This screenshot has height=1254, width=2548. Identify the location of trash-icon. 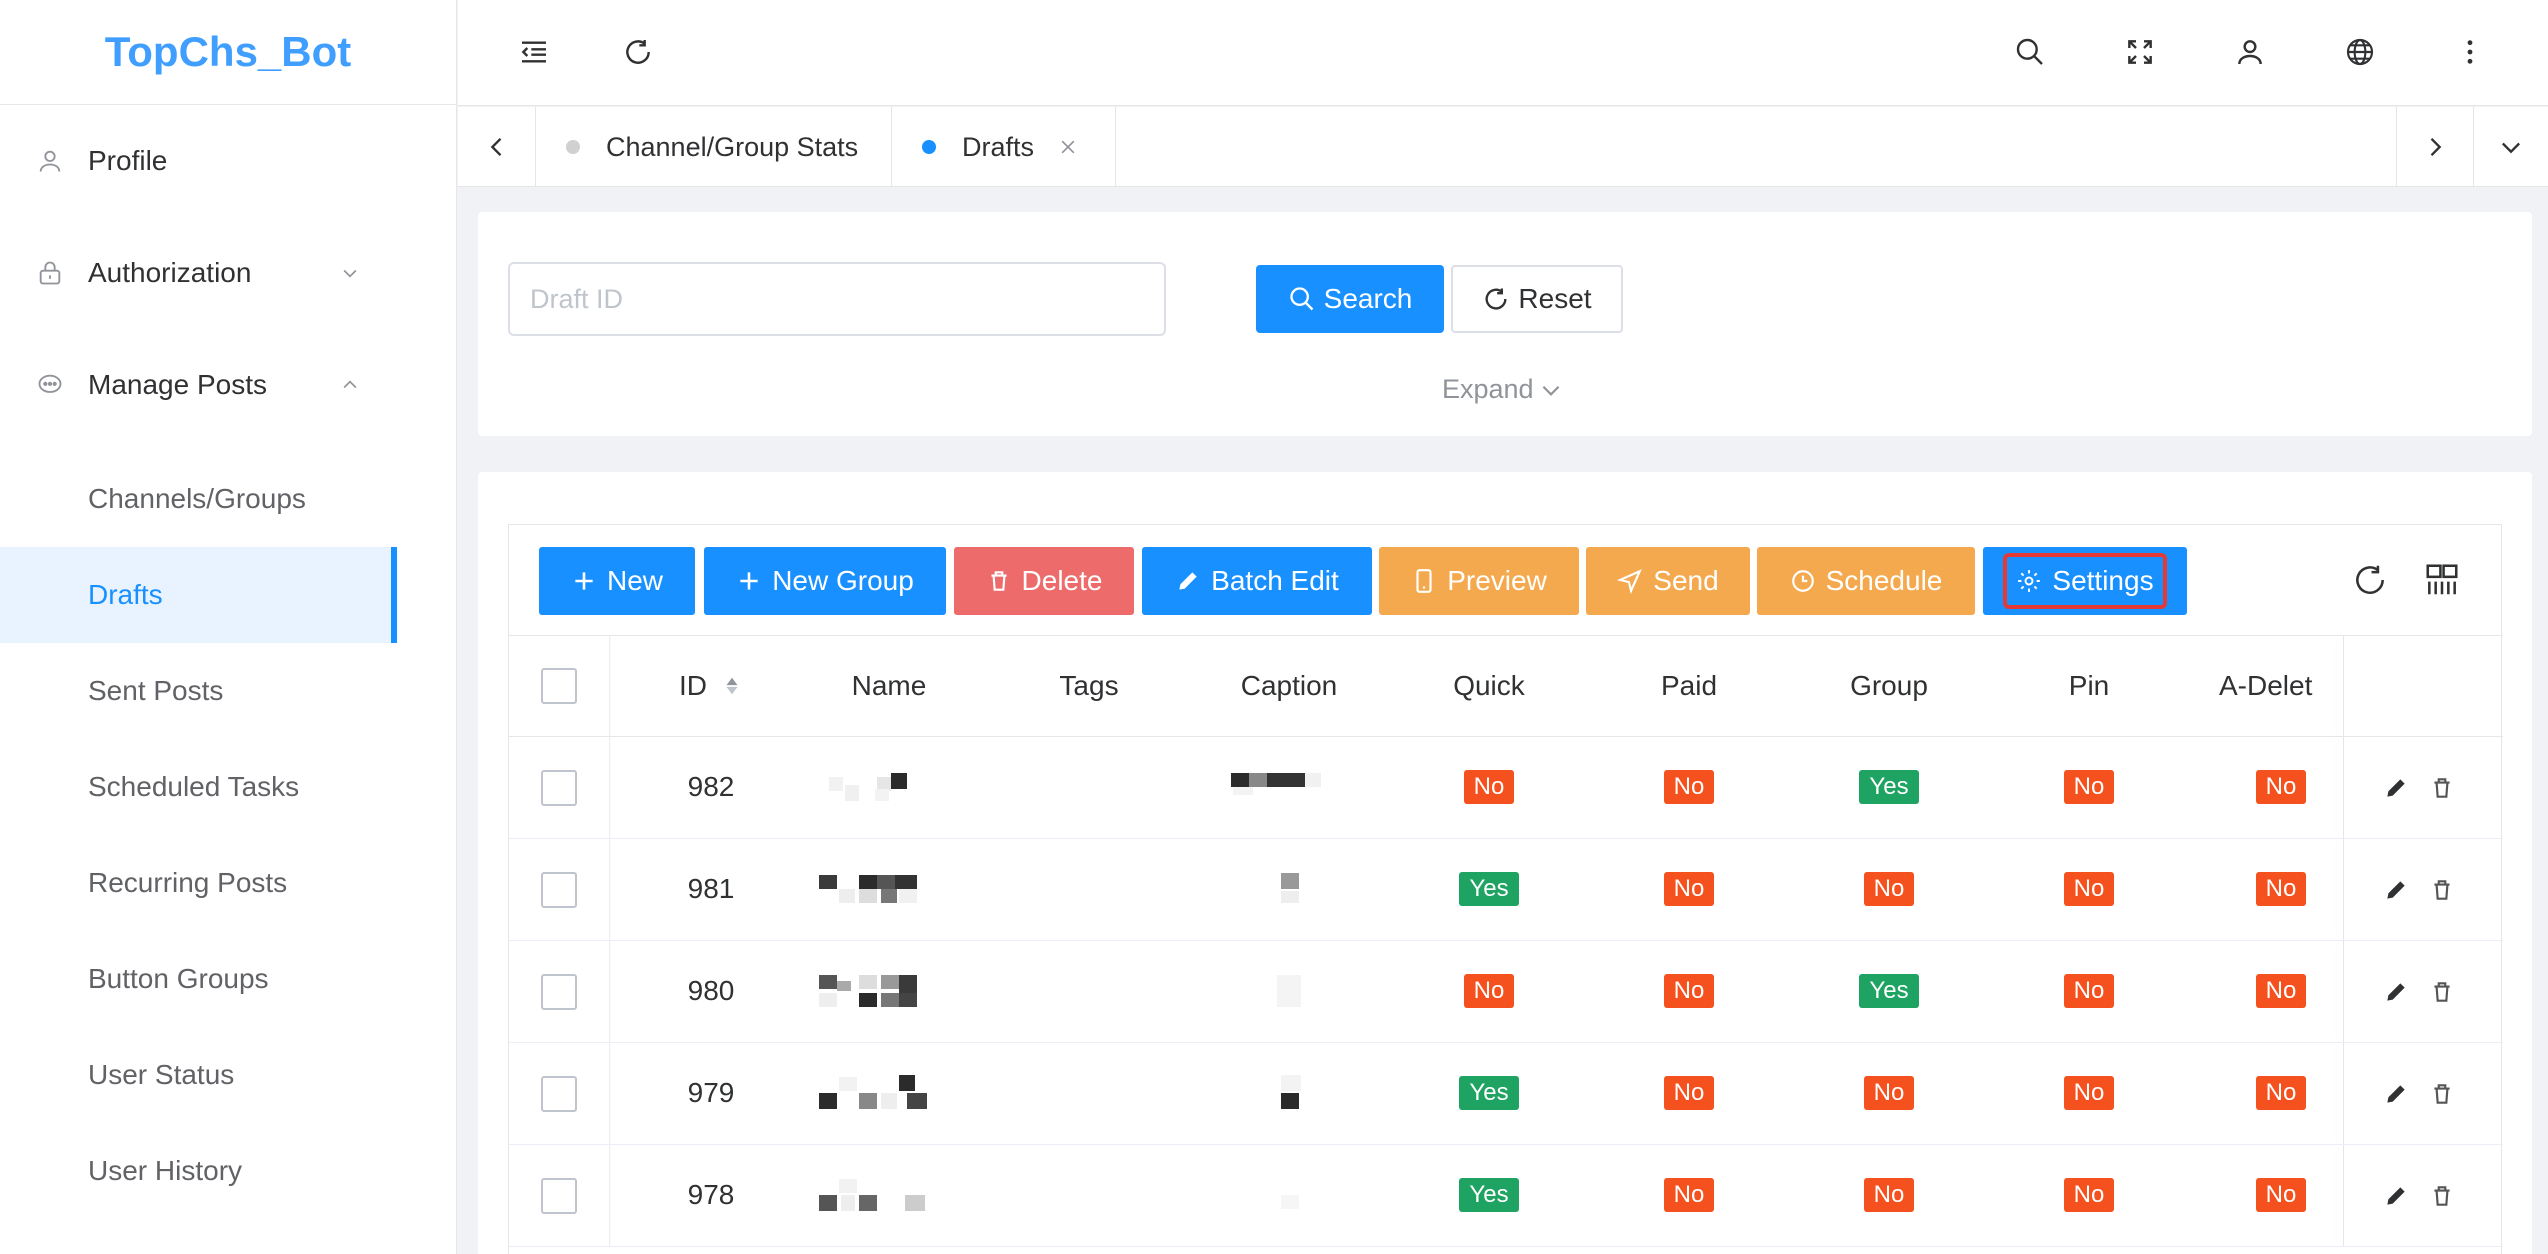
(998, 581).